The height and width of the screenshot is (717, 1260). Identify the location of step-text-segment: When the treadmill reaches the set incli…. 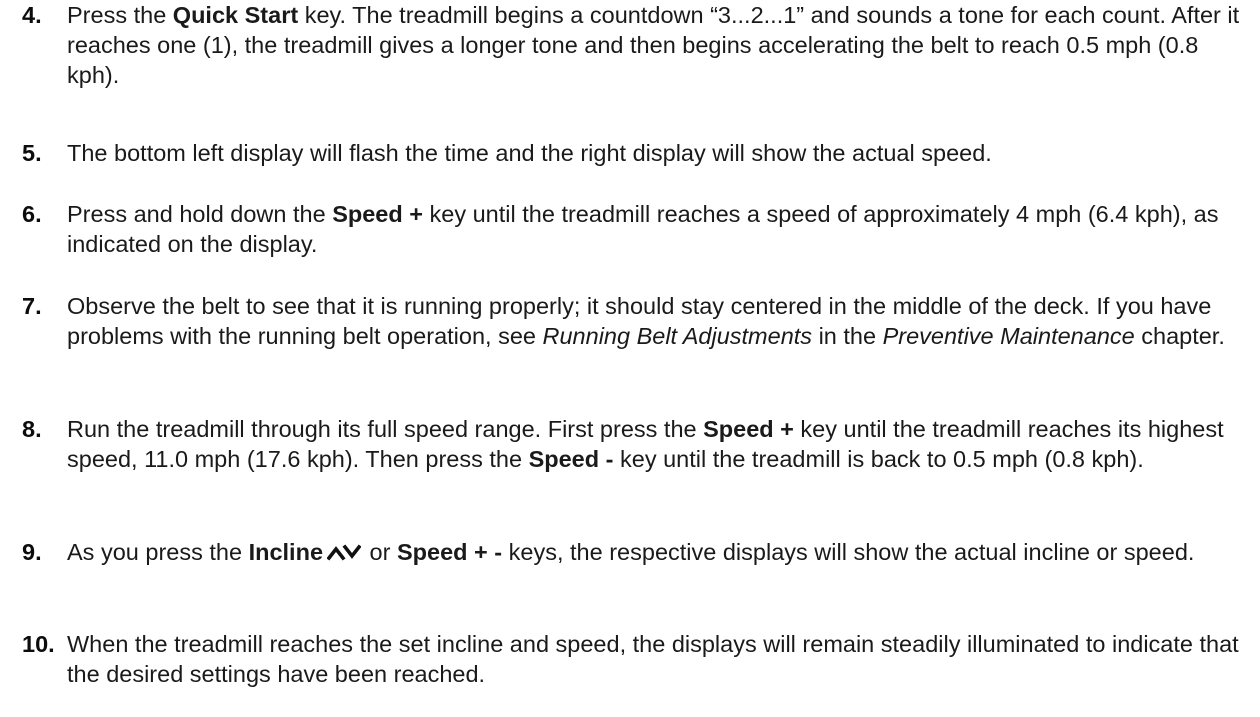
(653, 659).